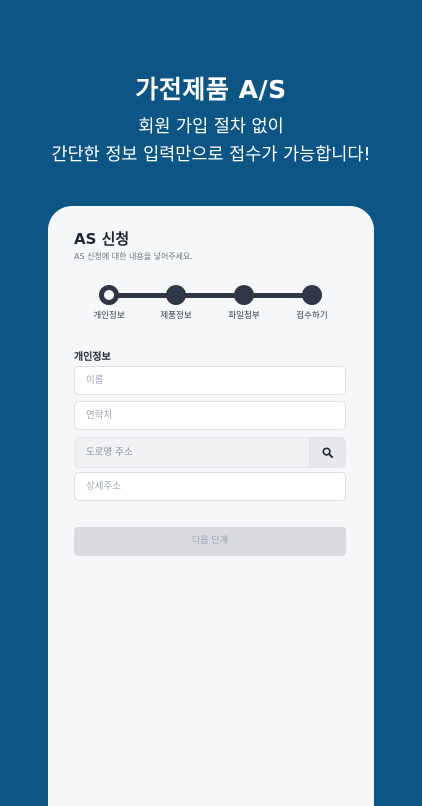  Describe the element at coordinates (210, 541) in the screenshot. I see `next-step-button: 다음 단계` at that location.